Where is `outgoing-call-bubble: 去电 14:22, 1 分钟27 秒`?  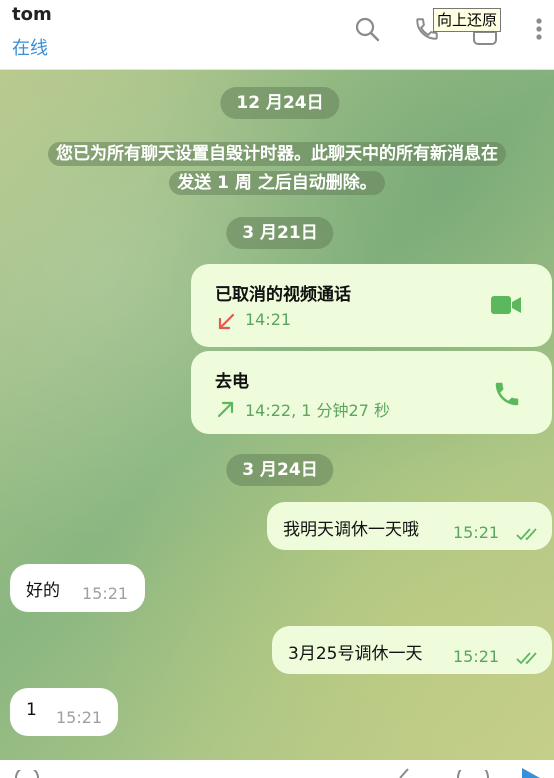 outgoing-call-bubble: 去电 14:22, 1 分钟27 秒 is located at coordinates (371, 392).